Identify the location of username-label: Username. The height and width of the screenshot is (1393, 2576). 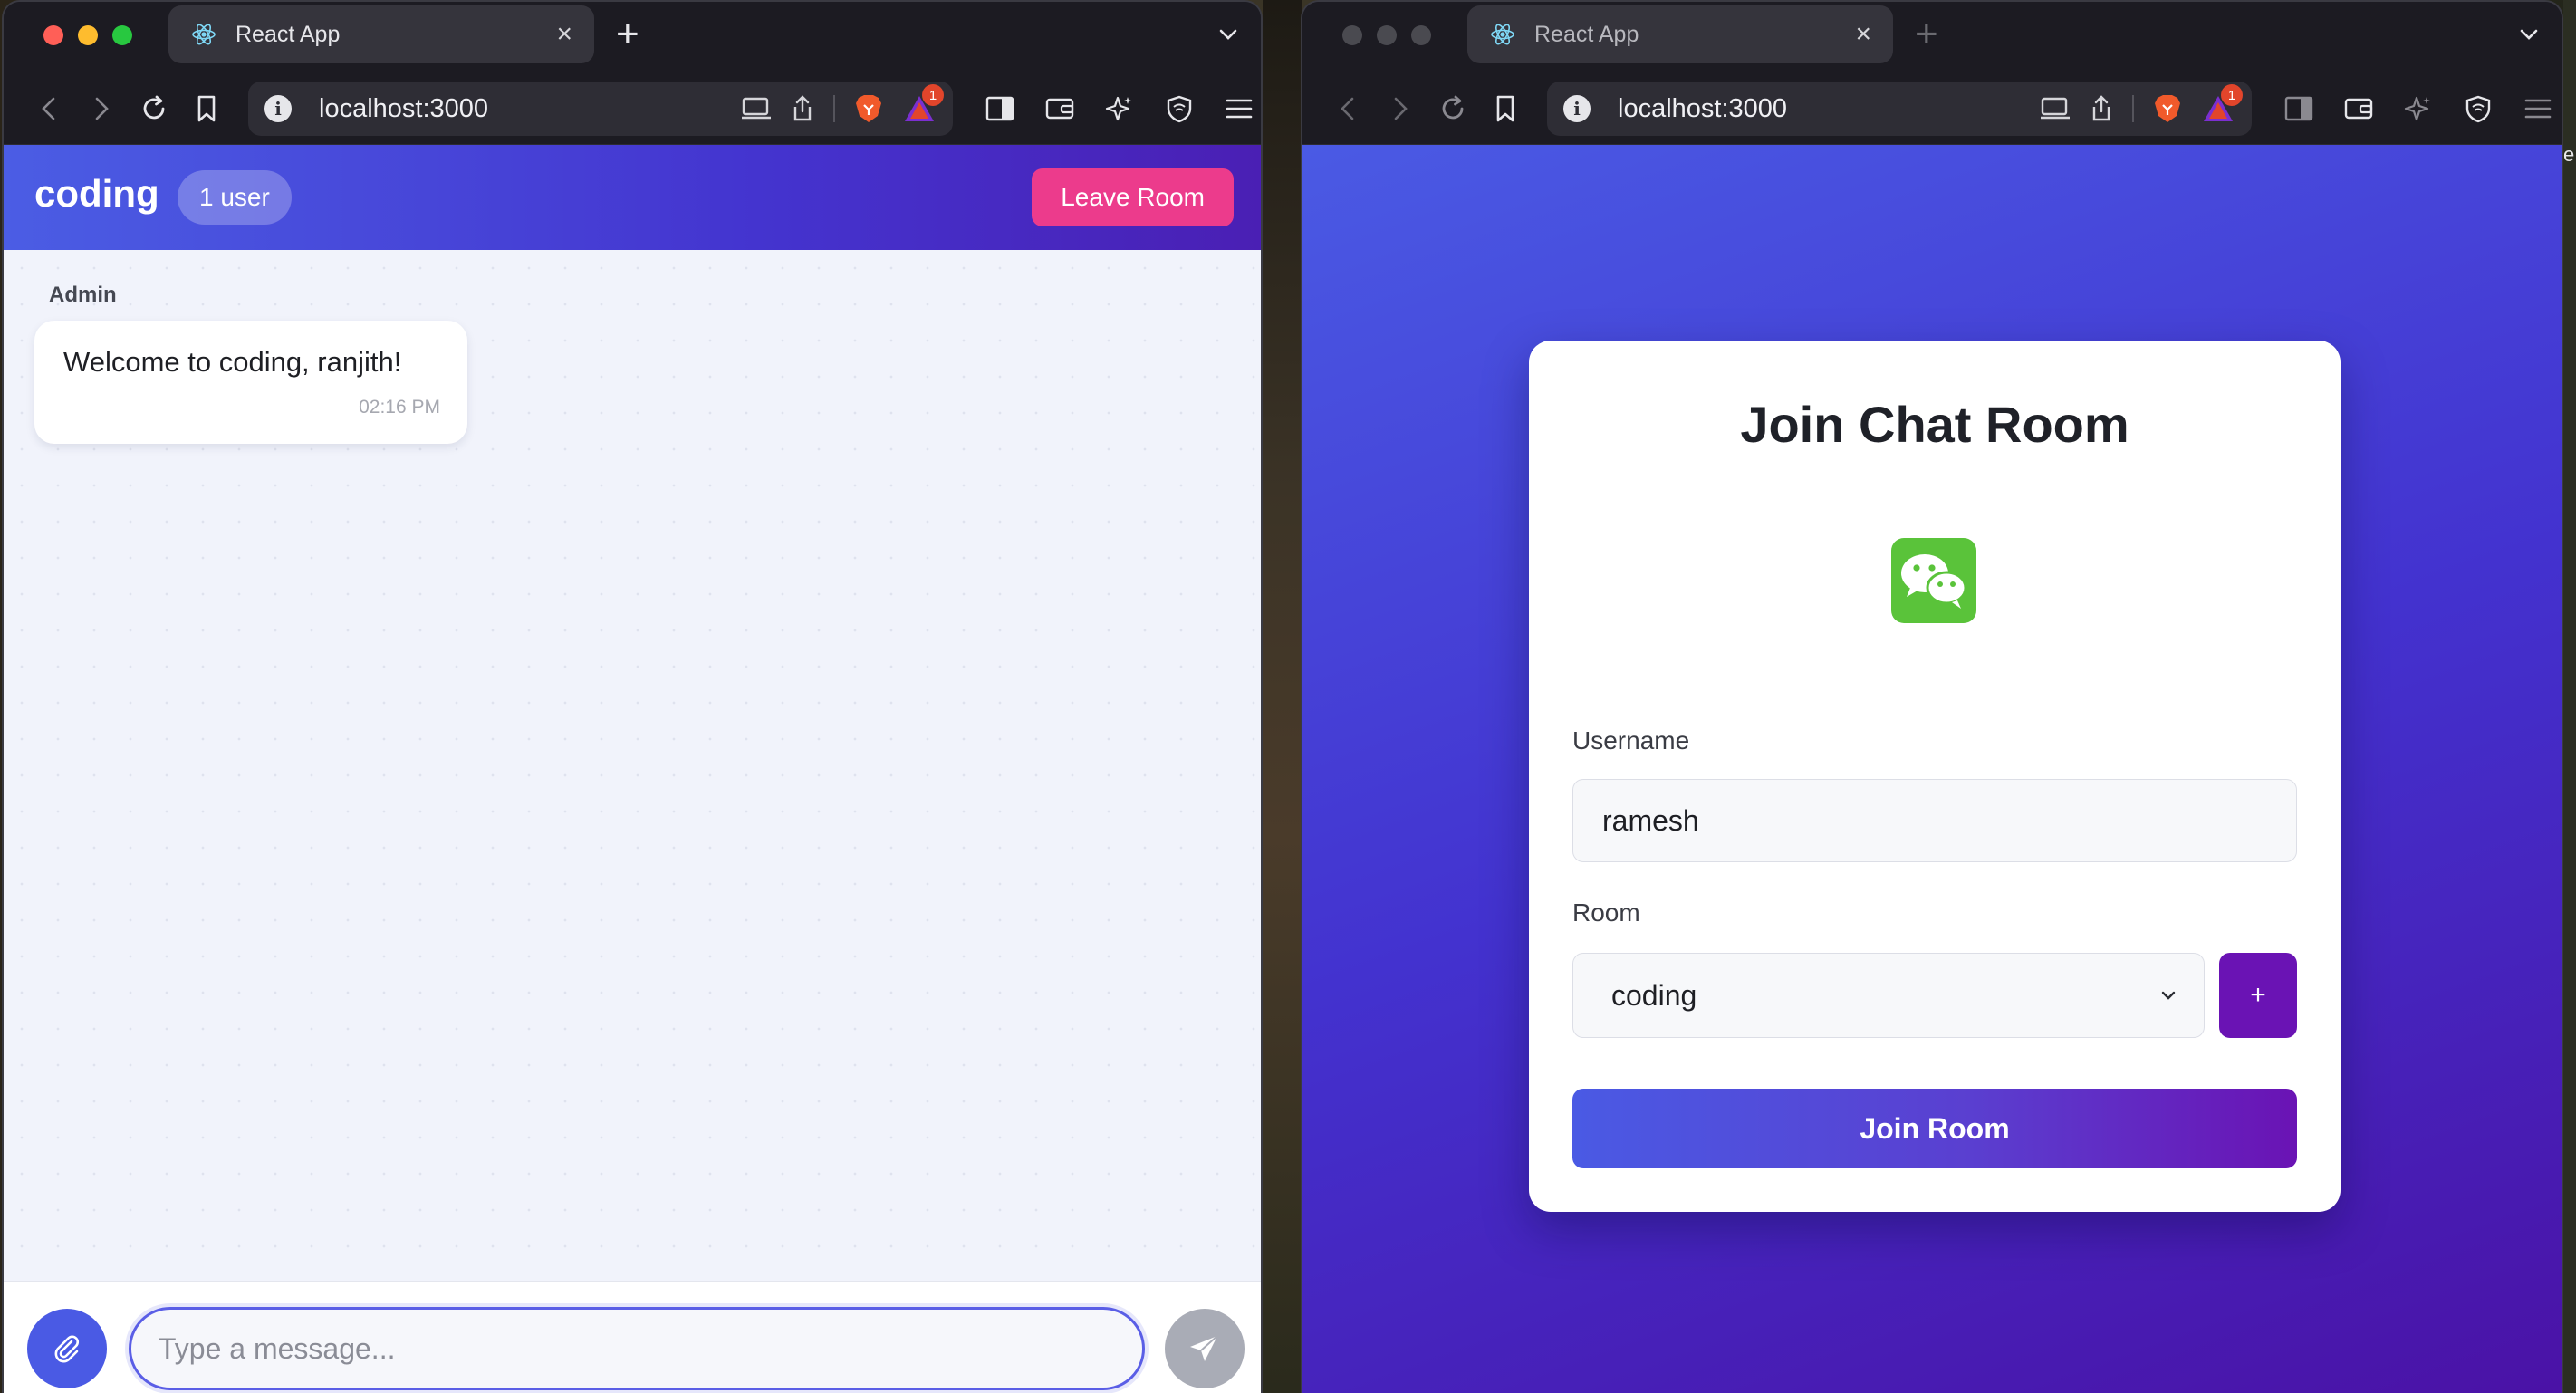
(1631, 740).